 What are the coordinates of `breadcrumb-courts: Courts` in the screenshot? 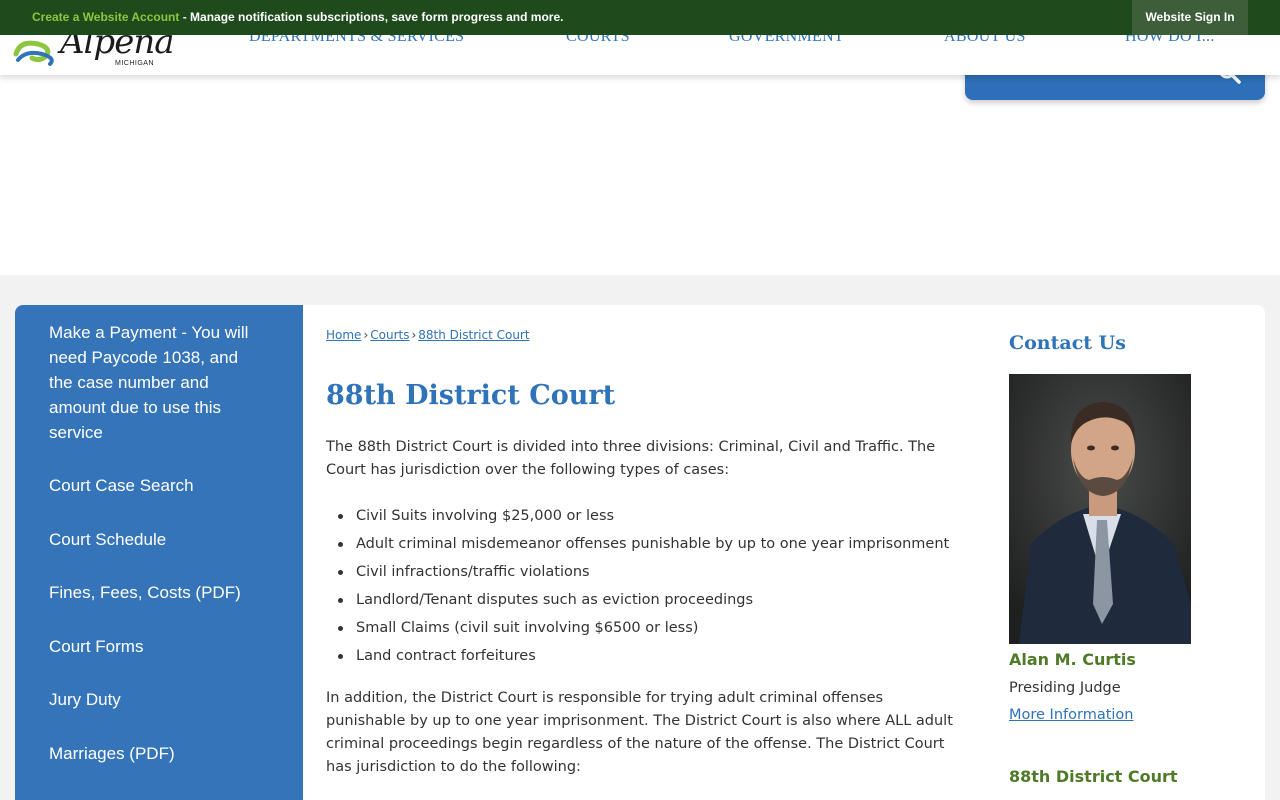 It's located at (389, 335).